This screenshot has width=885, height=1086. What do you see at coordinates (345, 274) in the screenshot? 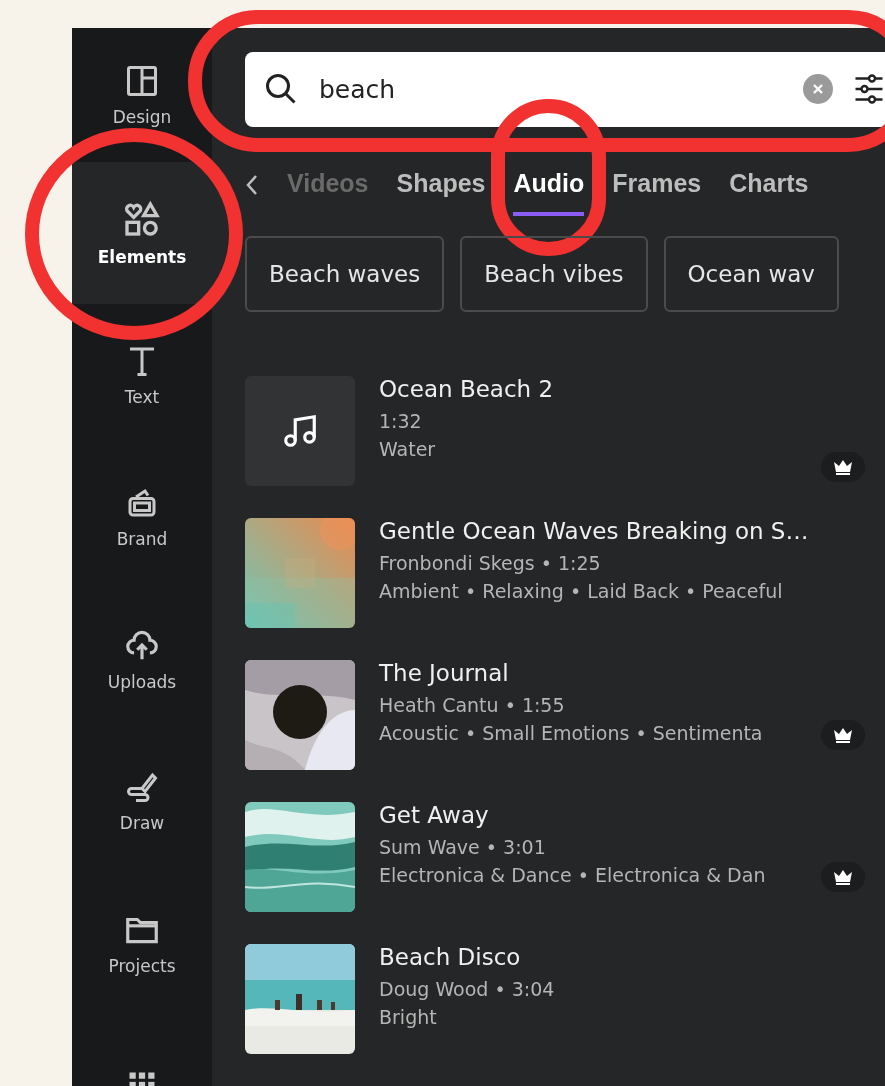
I see `suggestion-chip: Beach waves` at bounding box center [345, 274].